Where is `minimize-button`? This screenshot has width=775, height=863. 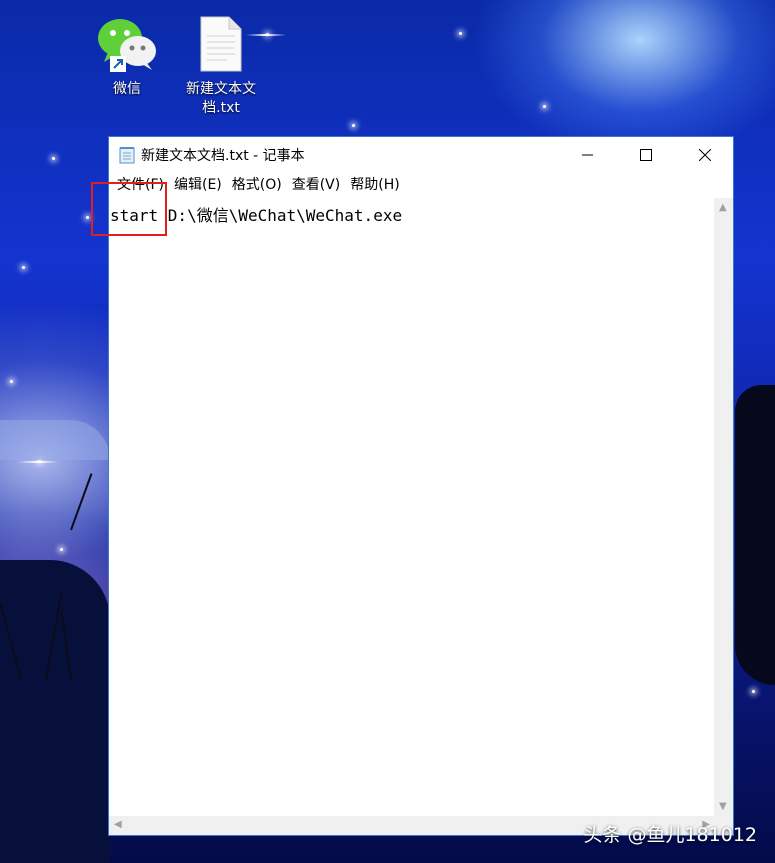
minimize-button is located at coordinates (588, 155).